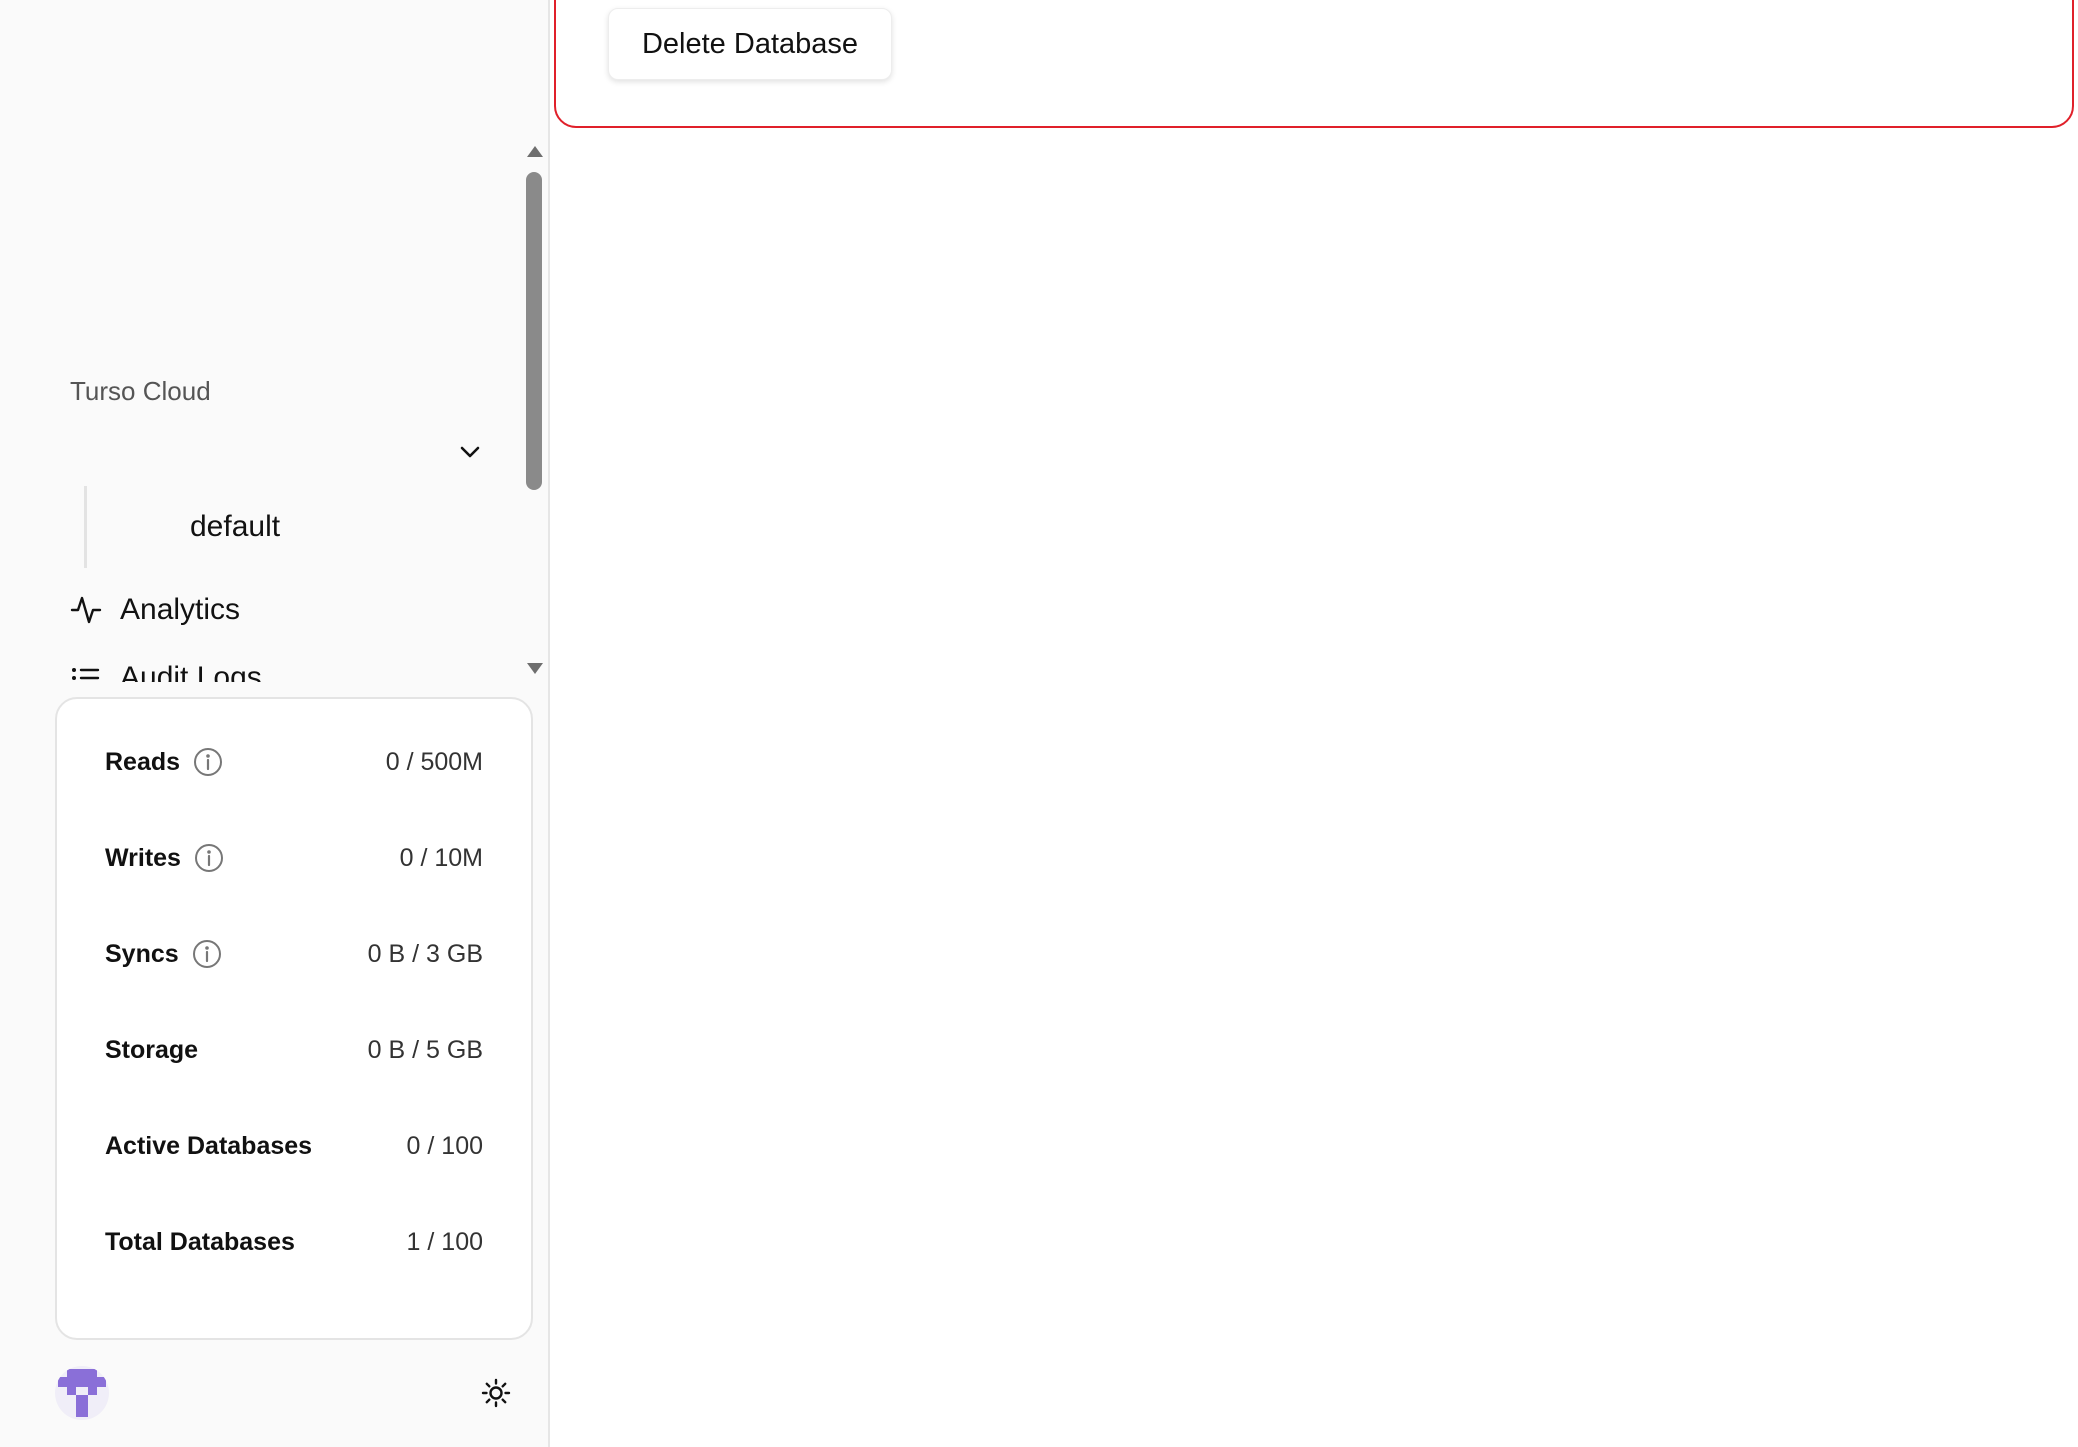 The height and width of the screenshot is (1447, 2078). What do you see at coordinates (294, 954) in the screenshot?
I see `usage-row-syncs: Syncs 0 B / 3 GB` at bounding box center [294, 954].